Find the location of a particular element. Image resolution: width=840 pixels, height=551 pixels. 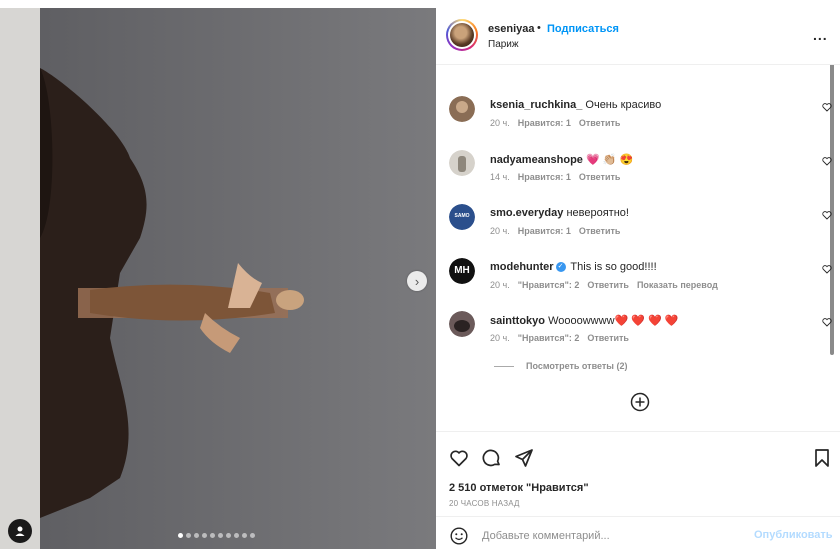

next-slide-button: › is located at coordinates (417, 281).